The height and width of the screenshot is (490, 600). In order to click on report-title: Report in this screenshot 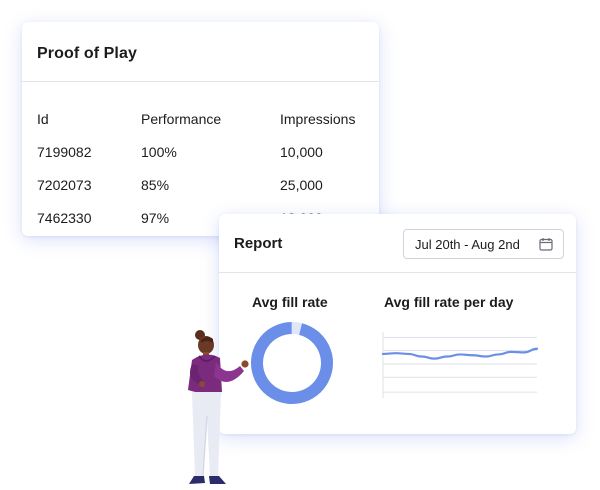, I will do `click(258, 243)`.